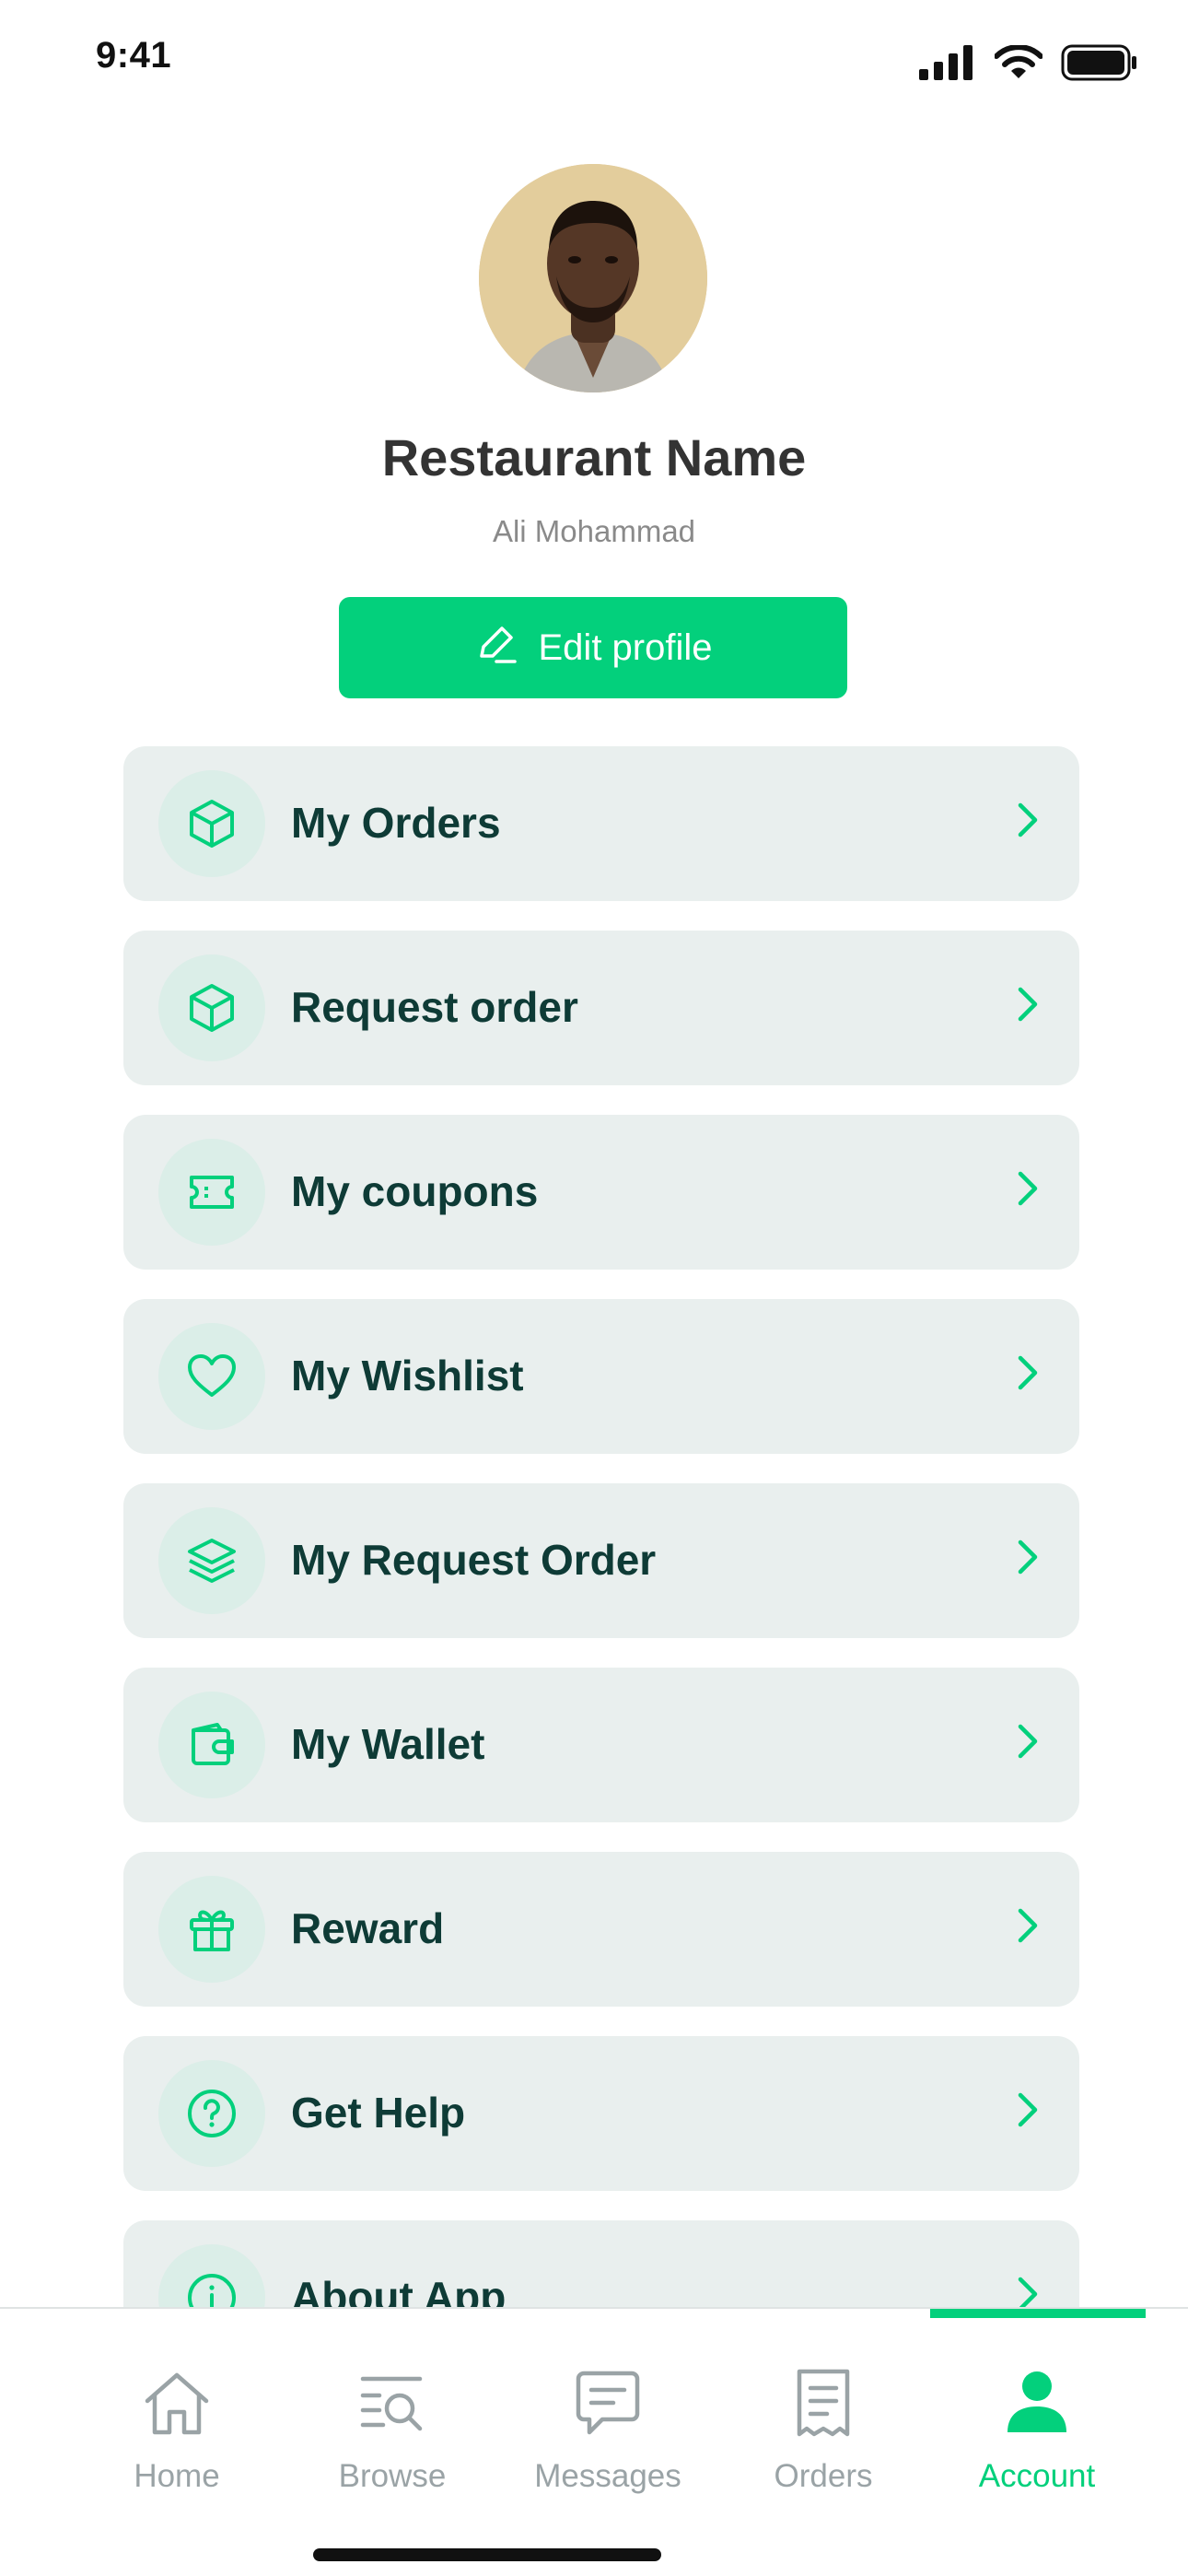 The width and height of the screenshot is (1188, 2576). Describe the element at coordinates (378, 2113) in the screenshot. I see `menu-item-label: Get Help` at that location.